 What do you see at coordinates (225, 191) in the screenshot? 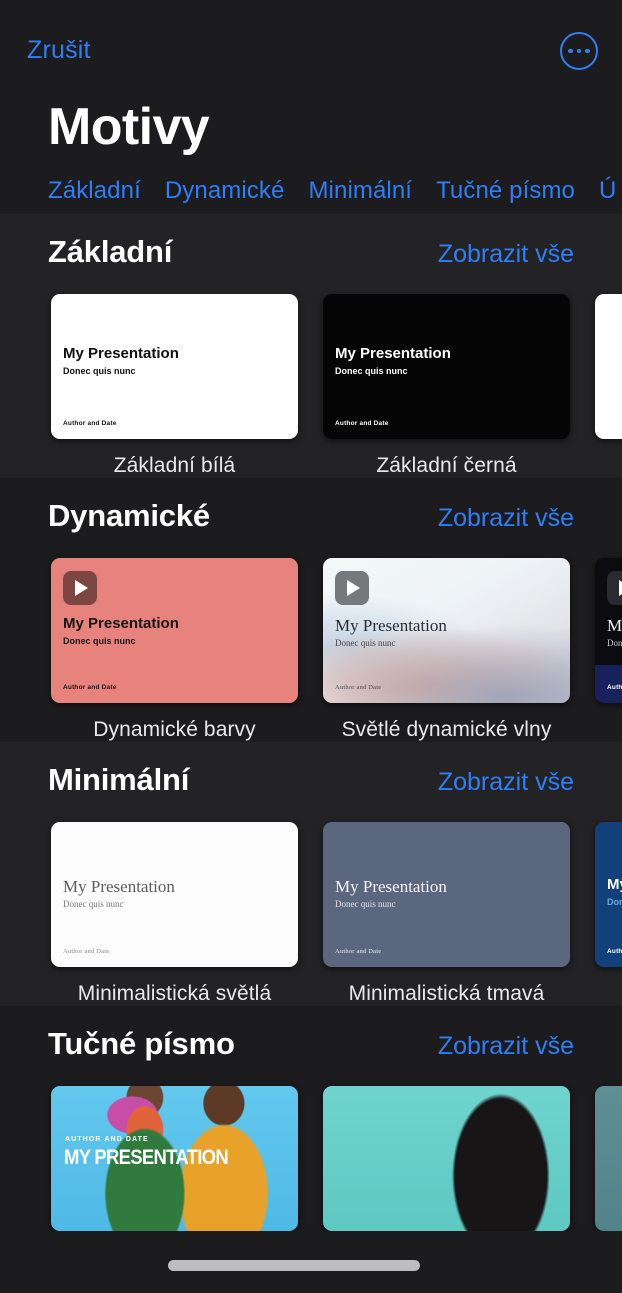
I see `tab-dynamicke: Dynamické` at bounding box center [225, 191].